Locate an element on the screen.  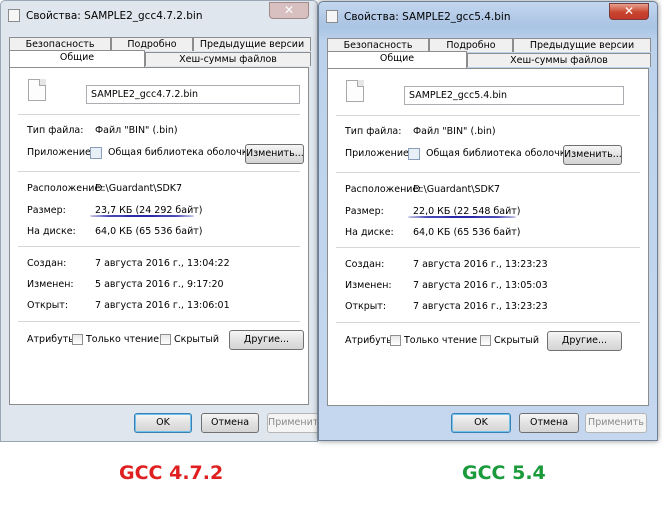
opened-value: 7 августа 2016 г., 13:06:01 is located at coordinates (162, 305).